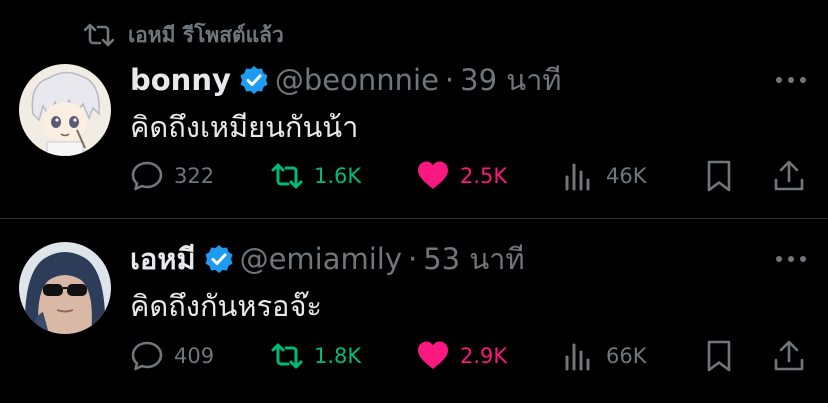  I want to click on repost-banner-text: เอหมี รีโพสต์แล้ว, so click(206, 34).